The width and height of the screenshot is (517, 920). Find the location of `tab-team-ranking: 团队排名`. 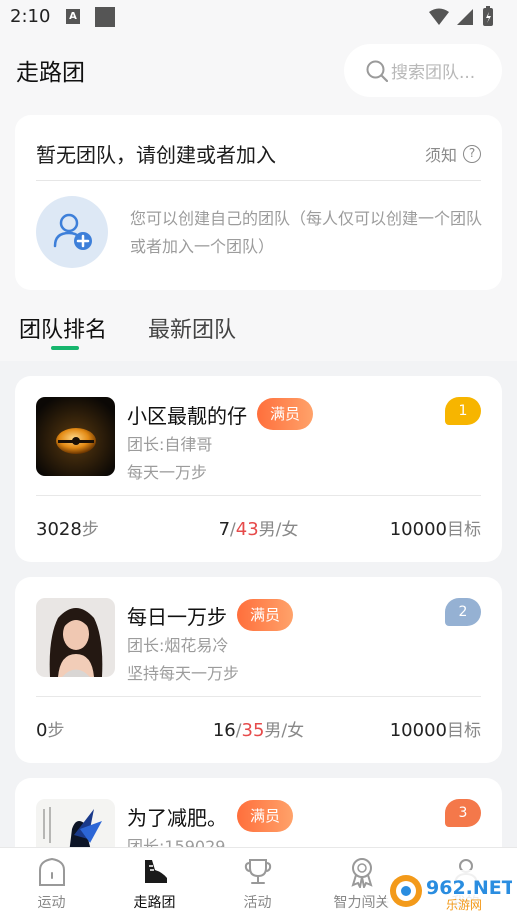

tab-team-ranking: 团队排名 is located at coordinates (63, 328).